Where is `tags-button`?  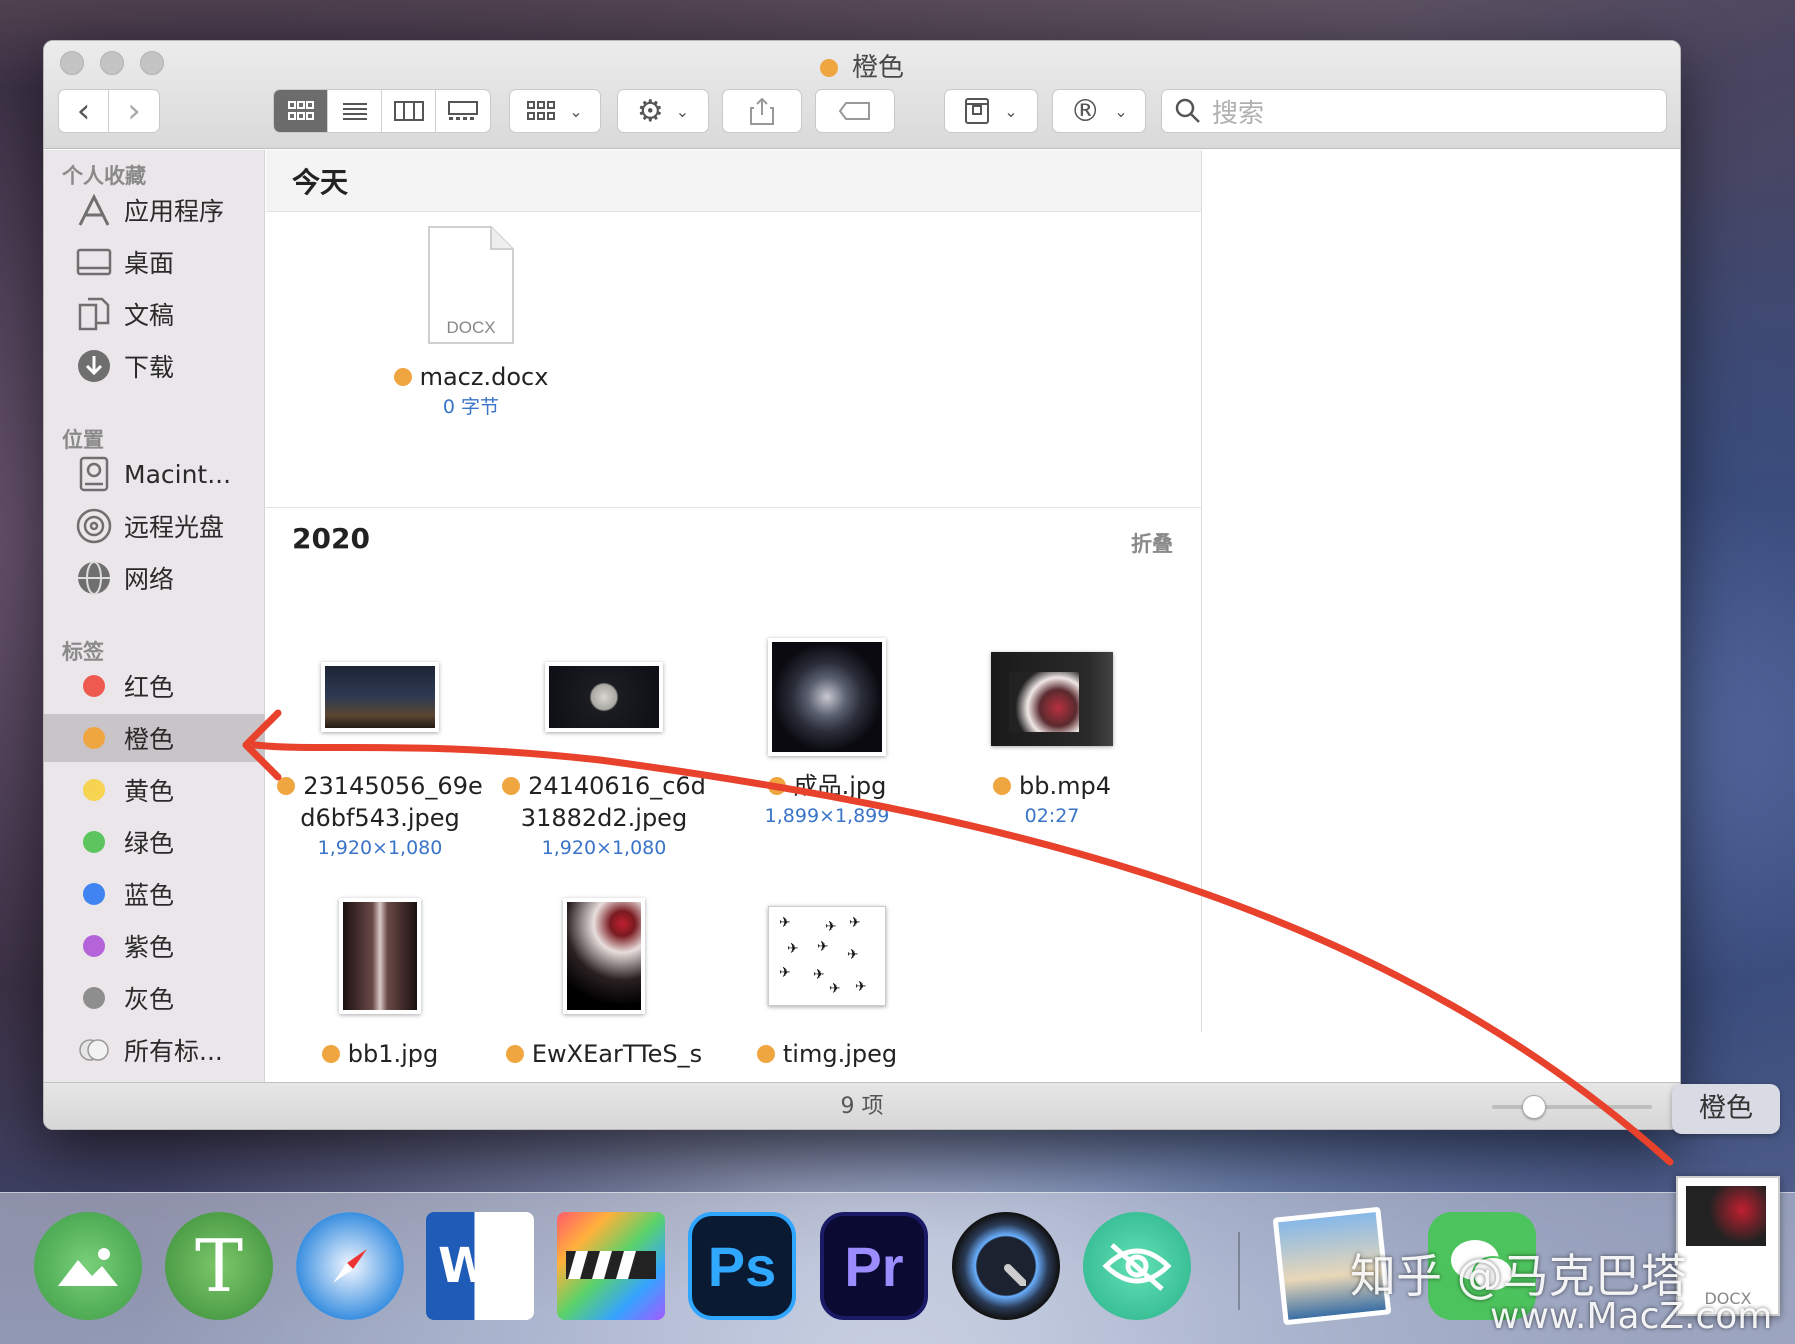
tags-button is located at coordinates (855, 111).